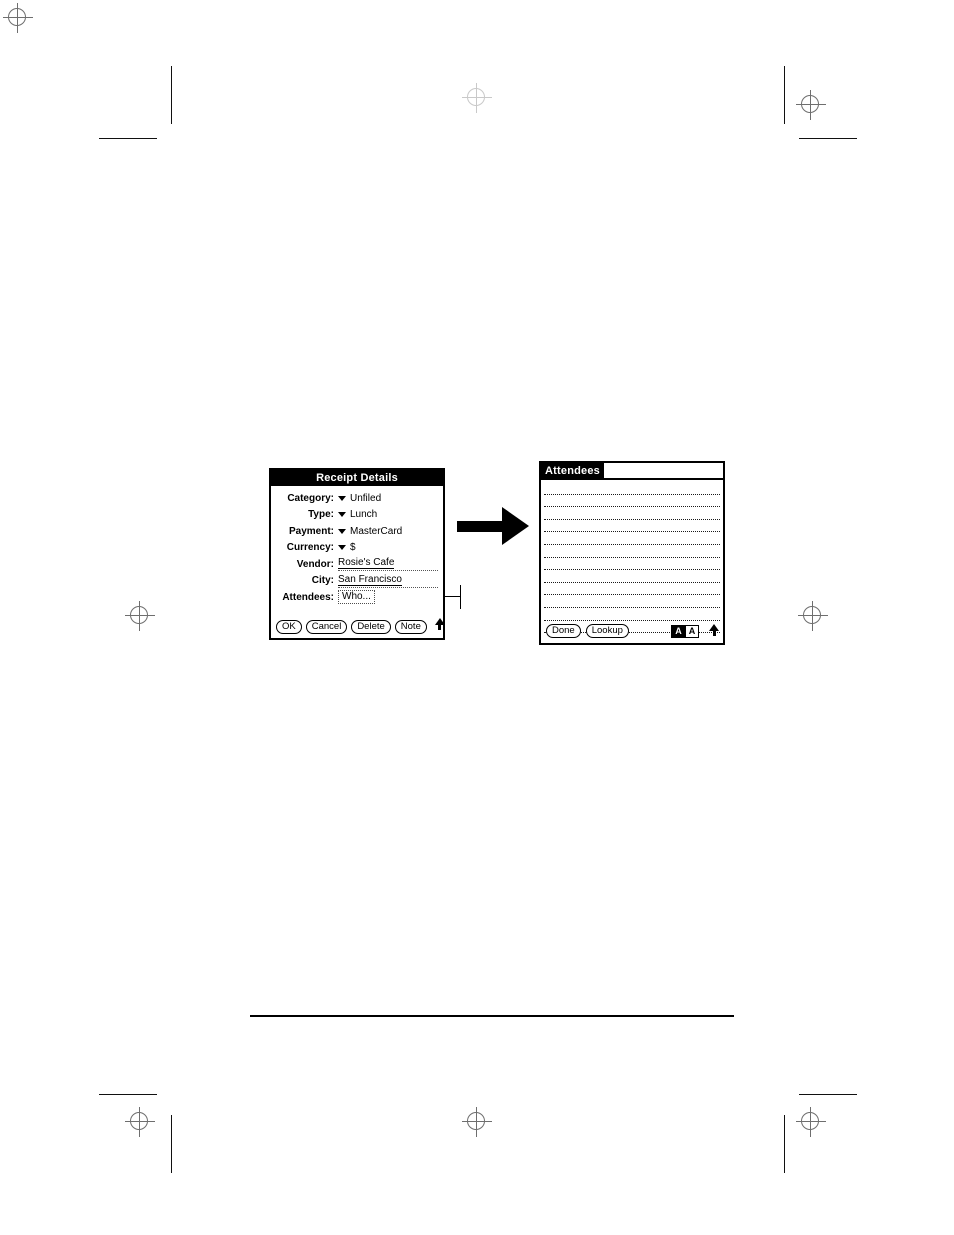 The width and height of the screenshot is (954, 1235). What do you see at coordinates (140, 1122) in the screenshot?
I see `registration-target-icon-bottom-left` at bounding box center [140, 1122].